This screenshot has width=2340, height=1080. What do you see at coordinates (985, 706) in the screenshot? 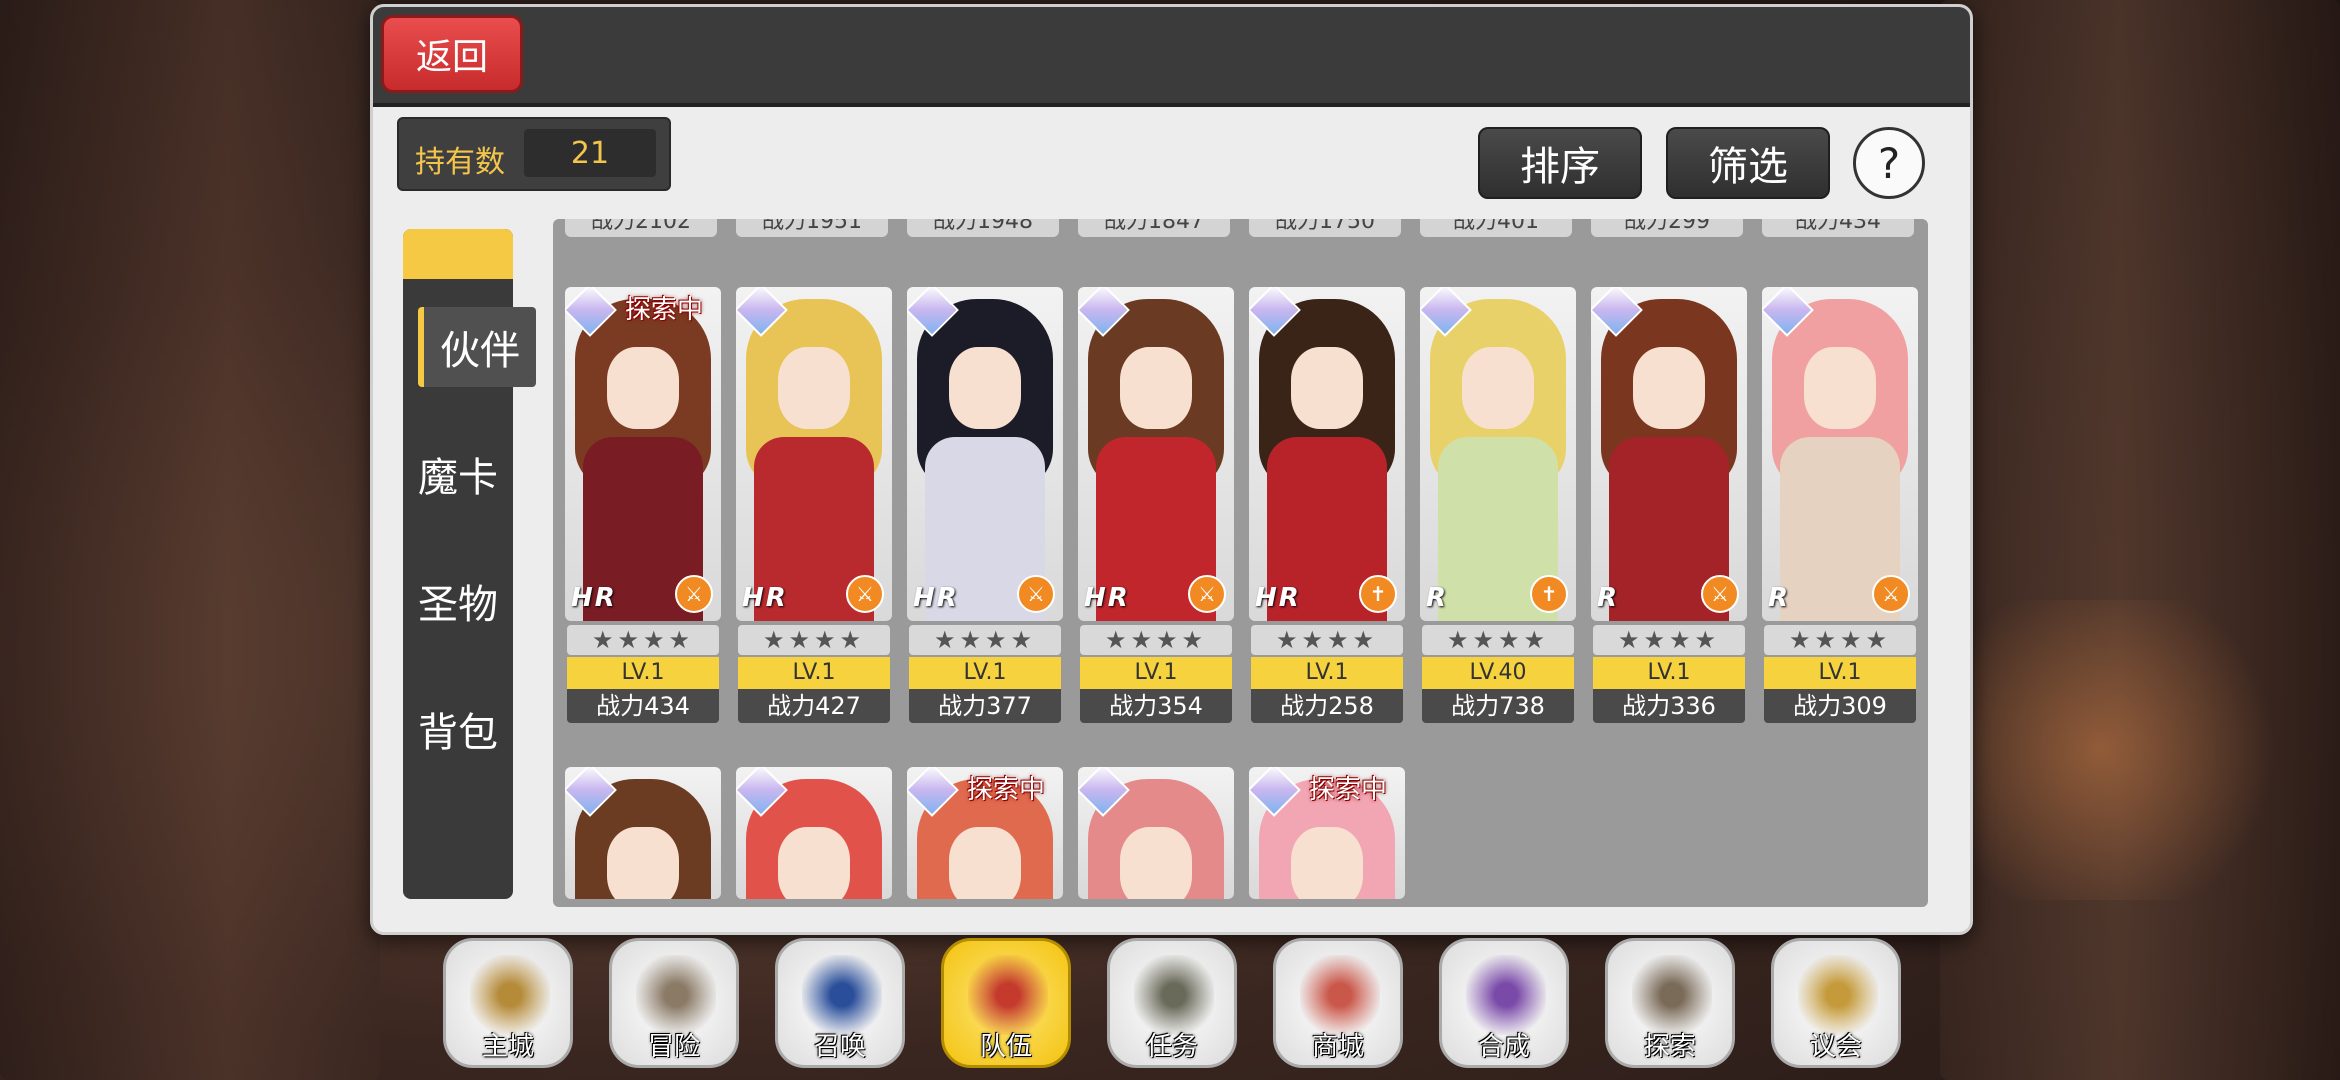
I see `power-label: 战力377` at bounding box center [985, 706].